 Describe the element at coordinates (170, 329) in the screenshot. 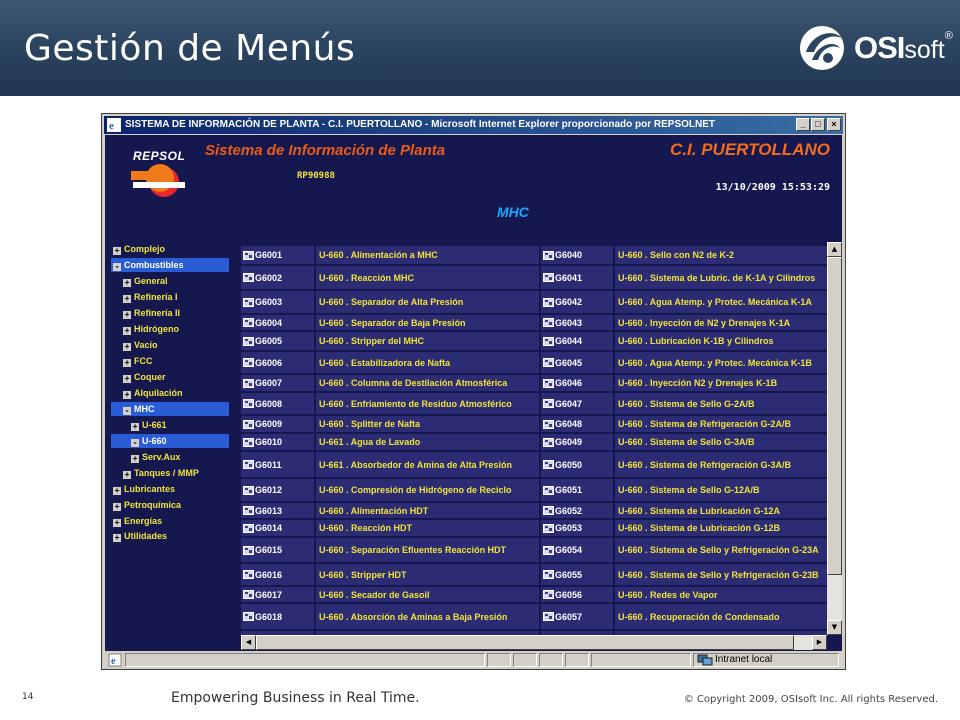

I see `tree-item: + Hidrógeno` at that location.